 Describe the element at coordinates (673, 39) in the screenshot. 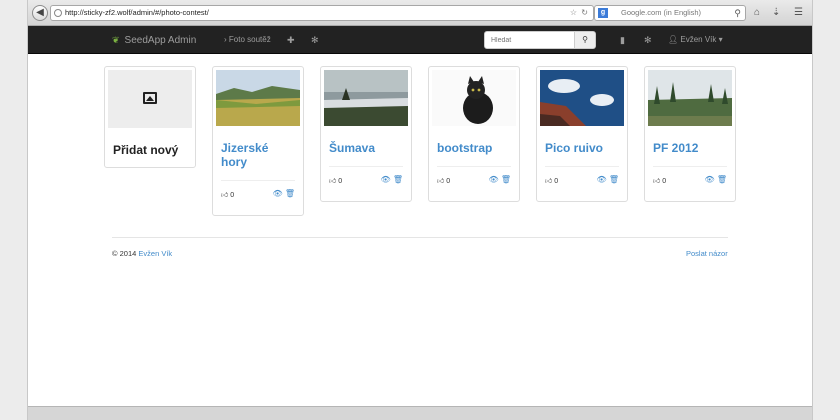

I see `user-icon: 👤︎` at that location.